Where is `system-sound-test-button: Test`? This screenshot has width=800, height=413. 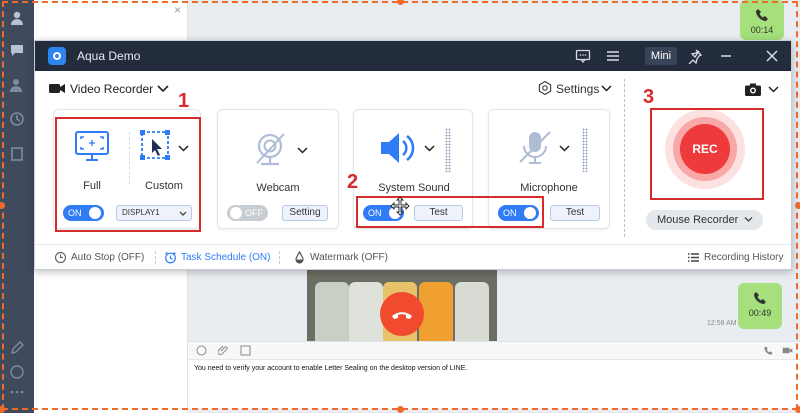
system-sound-test-button: Test is located at coordinates (438, 213).